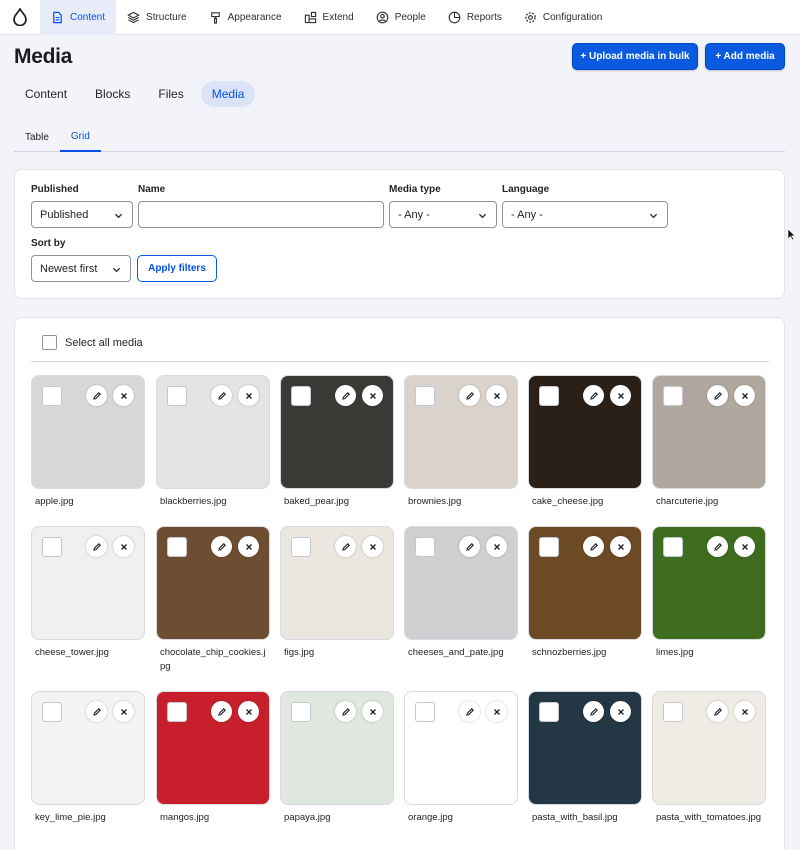  I want to click on upload-media-in-bulk-button: + Upload media in bulk, so click(635, 56).